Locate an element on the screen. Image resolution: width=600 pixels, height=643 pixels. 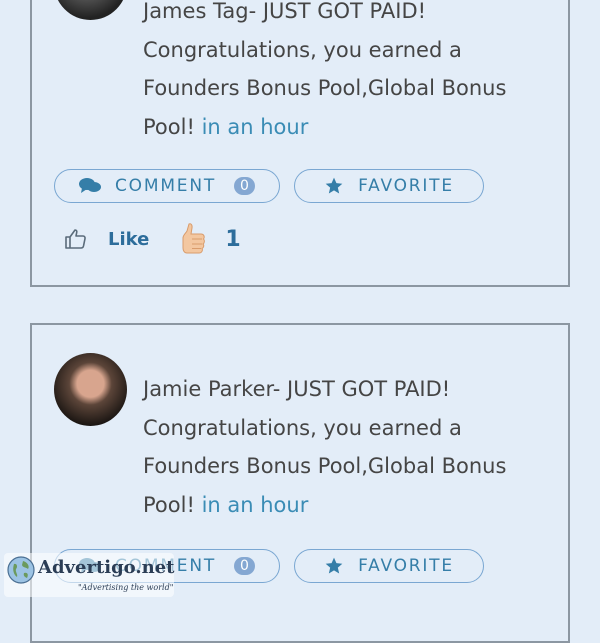
like-button: Like is located at coordinates (128, 239).